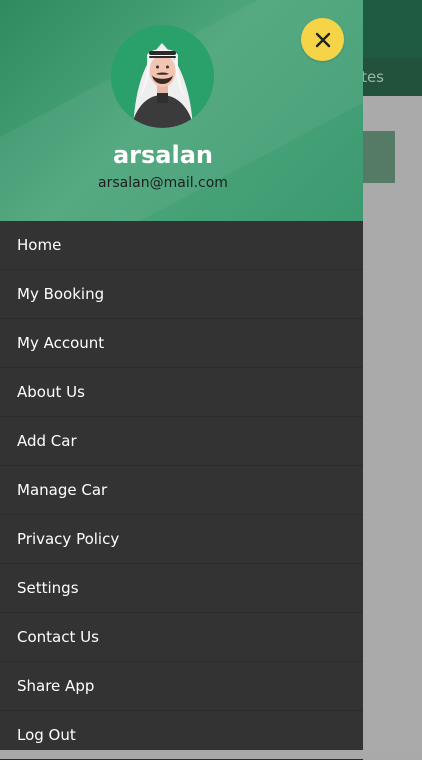 The height and width of the screenshot is (760, 422). Describe the element at coordinates (181, 588) in the screenshot. I see `menu-item-settings: Settings` at that location.